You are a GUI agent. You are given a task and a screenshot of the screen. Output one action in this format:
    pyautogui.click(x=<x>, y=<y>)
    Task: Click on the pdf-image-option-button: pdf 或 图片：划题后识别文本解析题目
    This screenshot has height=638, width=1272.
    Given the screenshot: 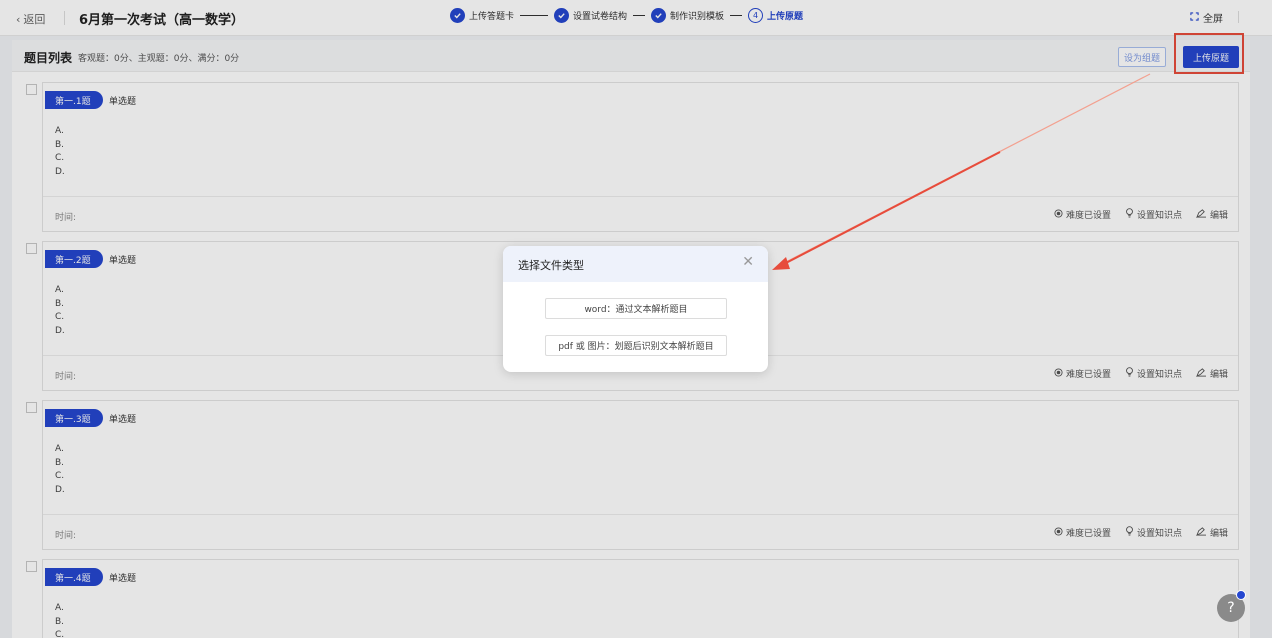 What is the action you would take?
    pyautogui.click(x=636, y=345)
    